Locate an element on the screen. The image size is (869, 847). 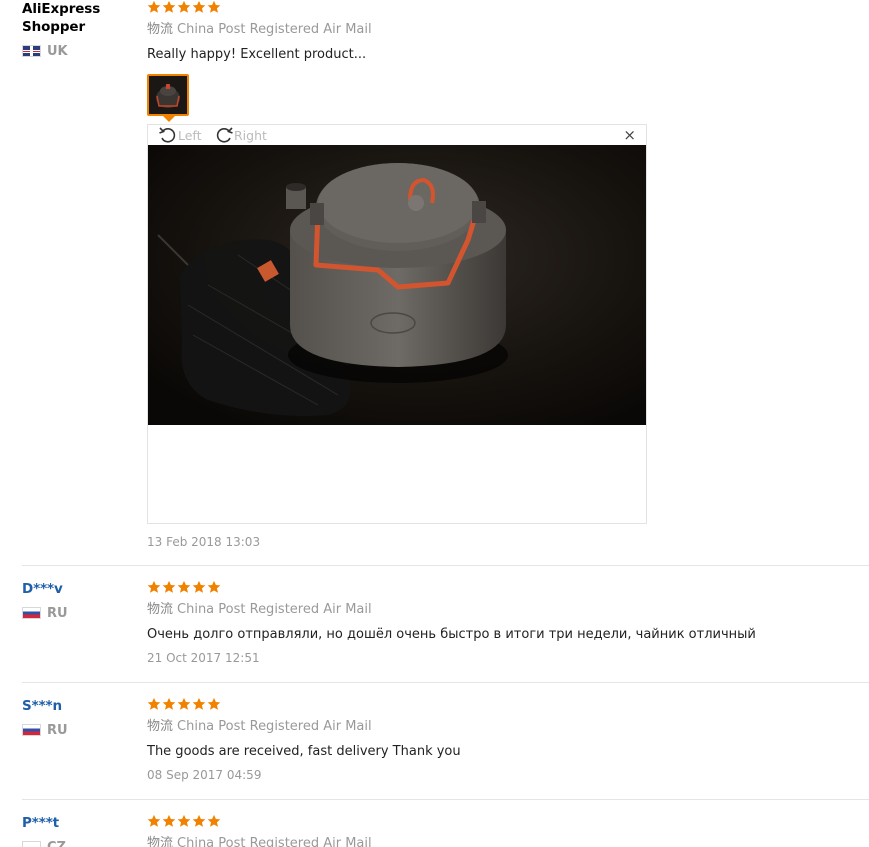
thumbnail-pointer is located at coordinates (169, 119).